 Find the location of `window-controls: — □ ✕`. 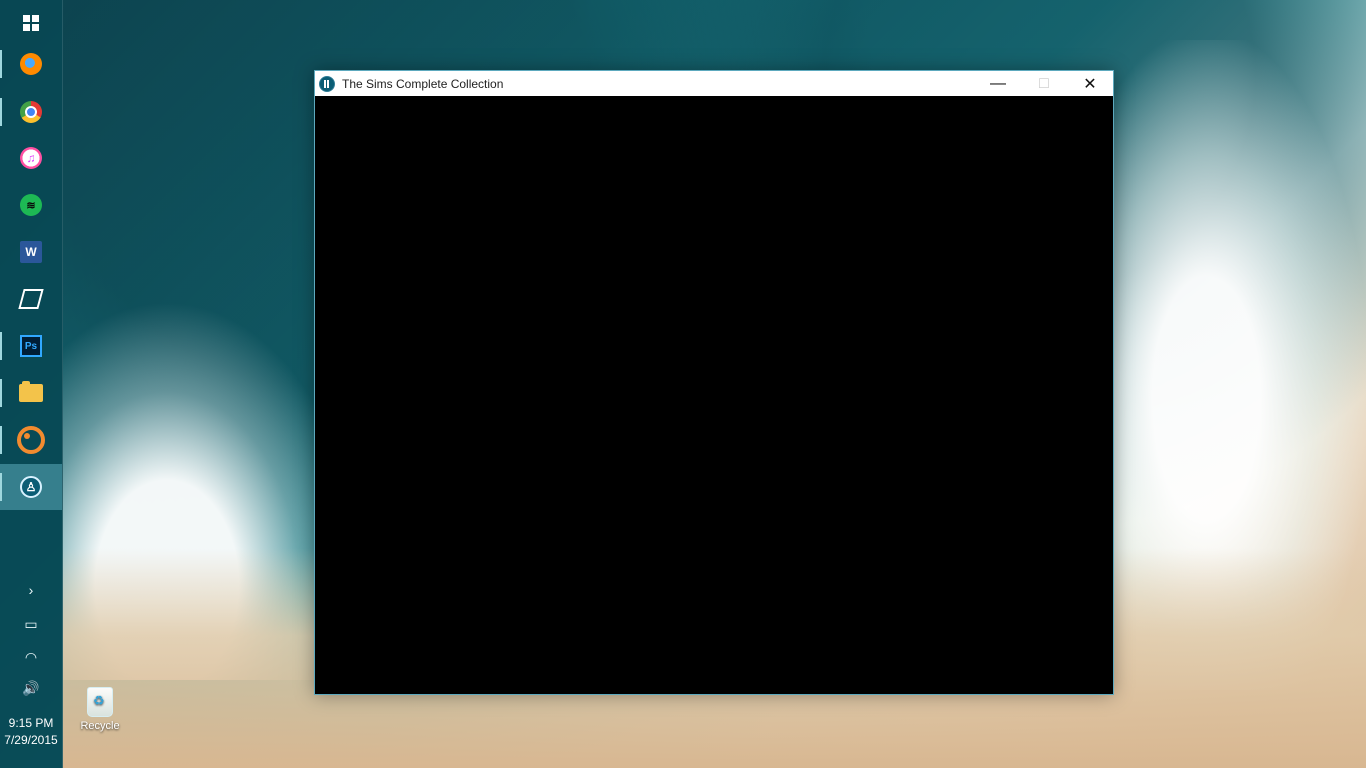

window-controls: — □ ✕ is located at coordinates (1044, 83).